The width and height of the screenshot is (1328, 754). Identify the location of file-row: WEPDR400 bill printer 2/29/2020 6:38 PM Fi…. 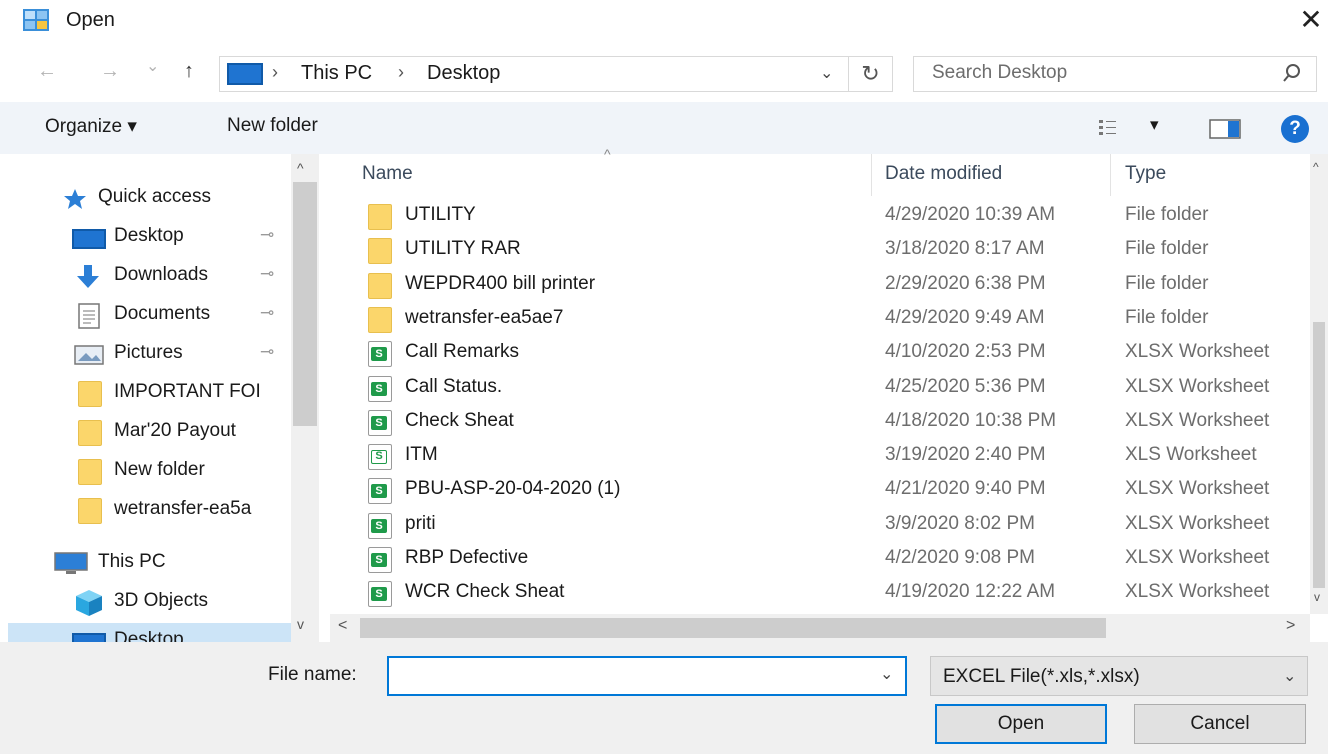
(830, 286).